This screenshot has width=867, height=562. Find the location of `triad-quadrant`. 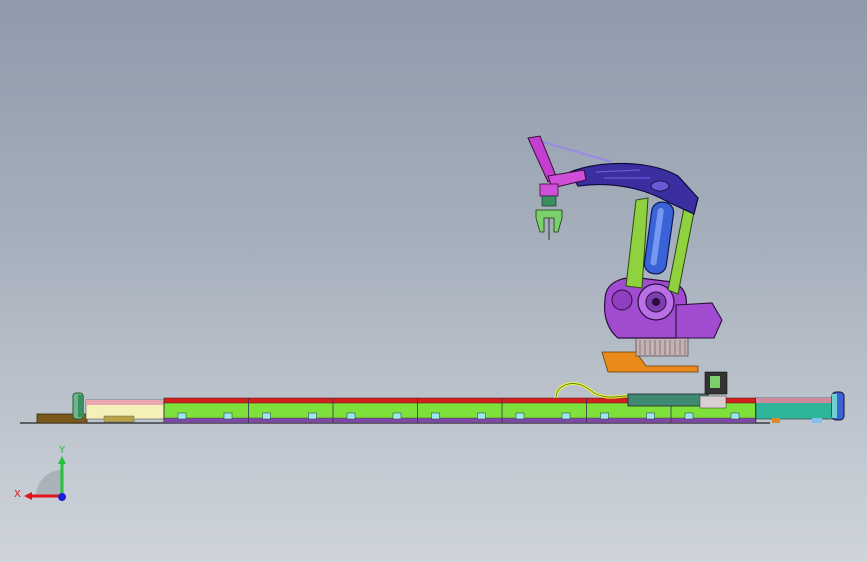

triad-quadrant is located at coordinates (49, 483).